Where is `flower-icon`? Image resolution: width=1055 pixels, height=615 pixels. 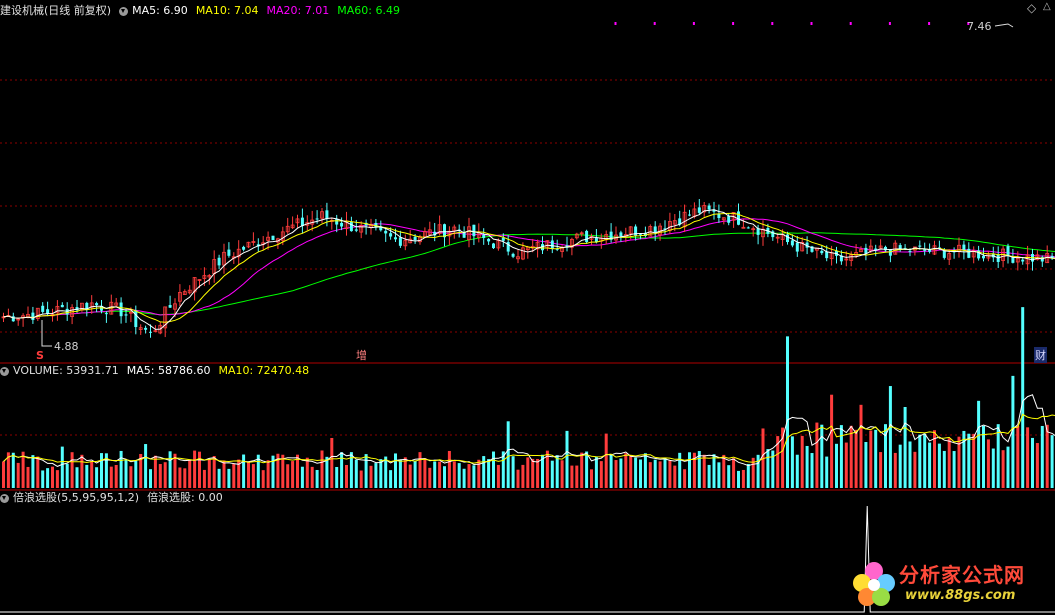
flower-icon is located at coordinates (874, 584).